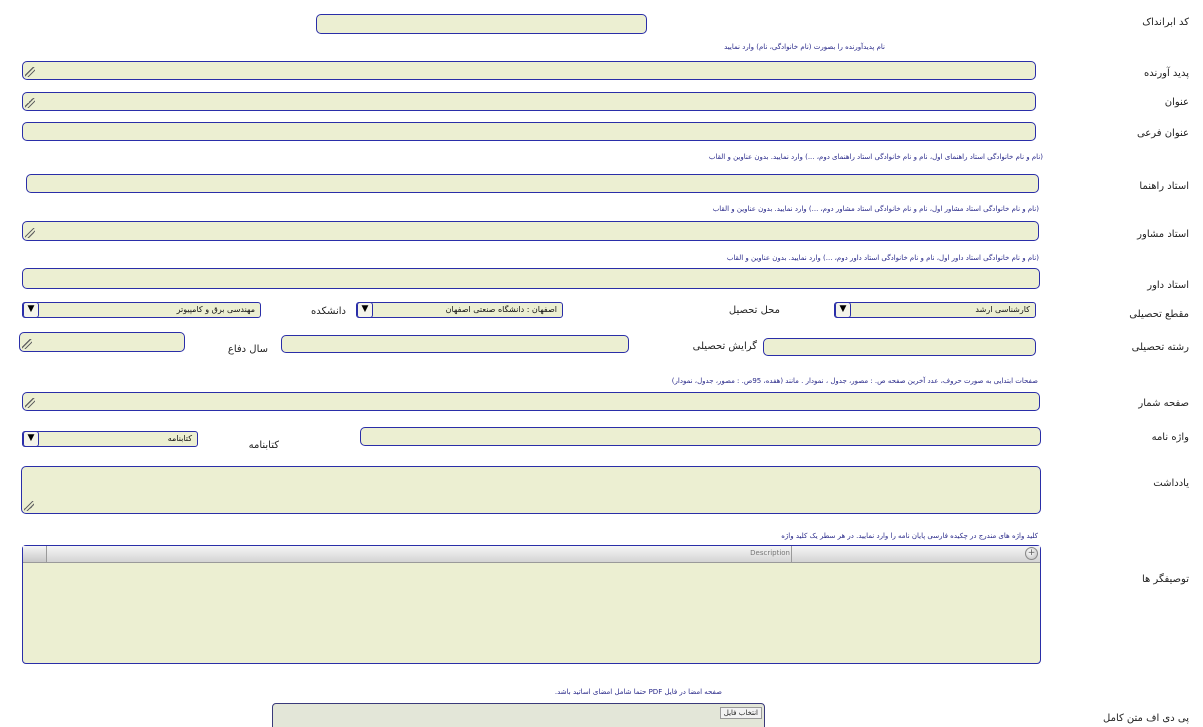 This screenshot has width=1203, height=727. I want to click on degree-select: ▼ کارشناسی ارشد, so click(935, 309).